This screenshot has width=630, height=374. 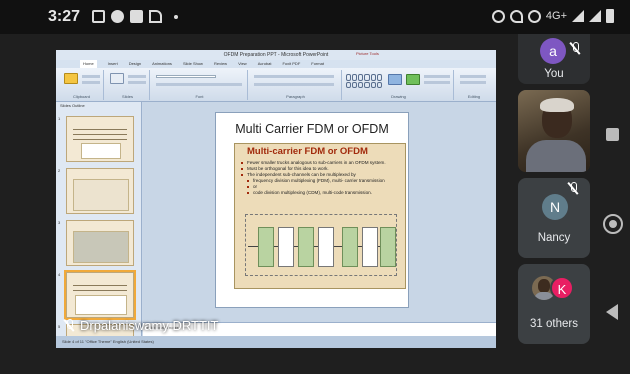 I want to click on participant-tile-you: a You, so click(x=554, y=59).